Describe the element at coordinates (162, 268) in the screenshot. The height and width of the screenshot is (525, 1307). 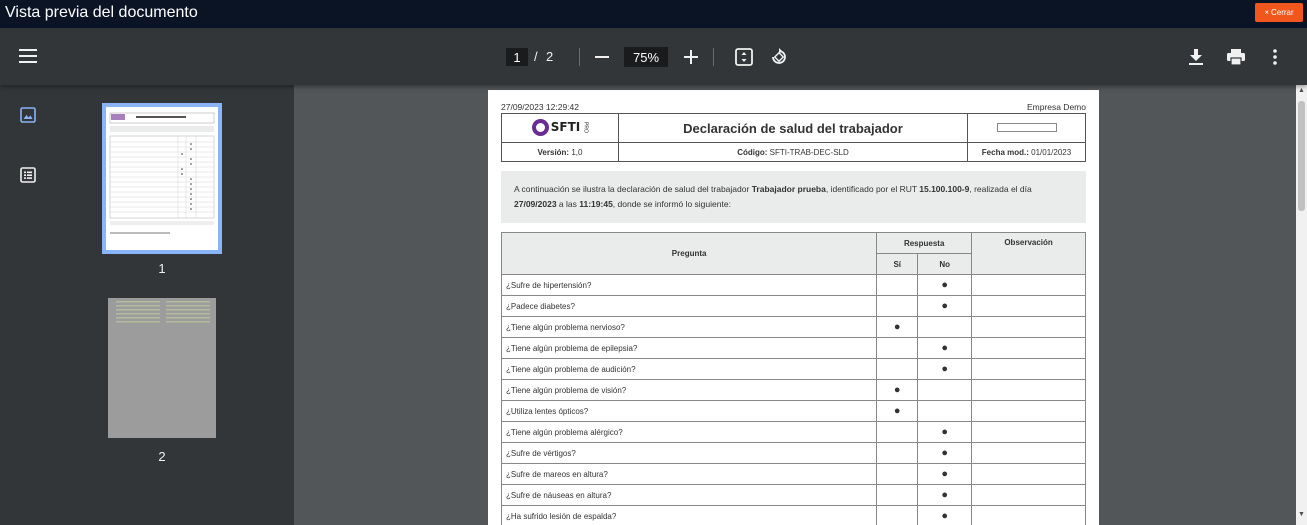
I see `thumbnail-label-1: 1` at that location.